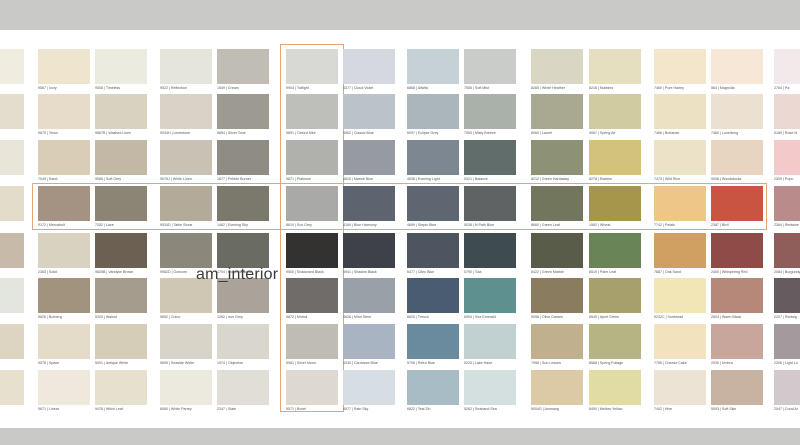 The width and height of the screenshot is (800, 445). I want to click on swatch-label: 8422 | Green Marble, so click(547, 272).